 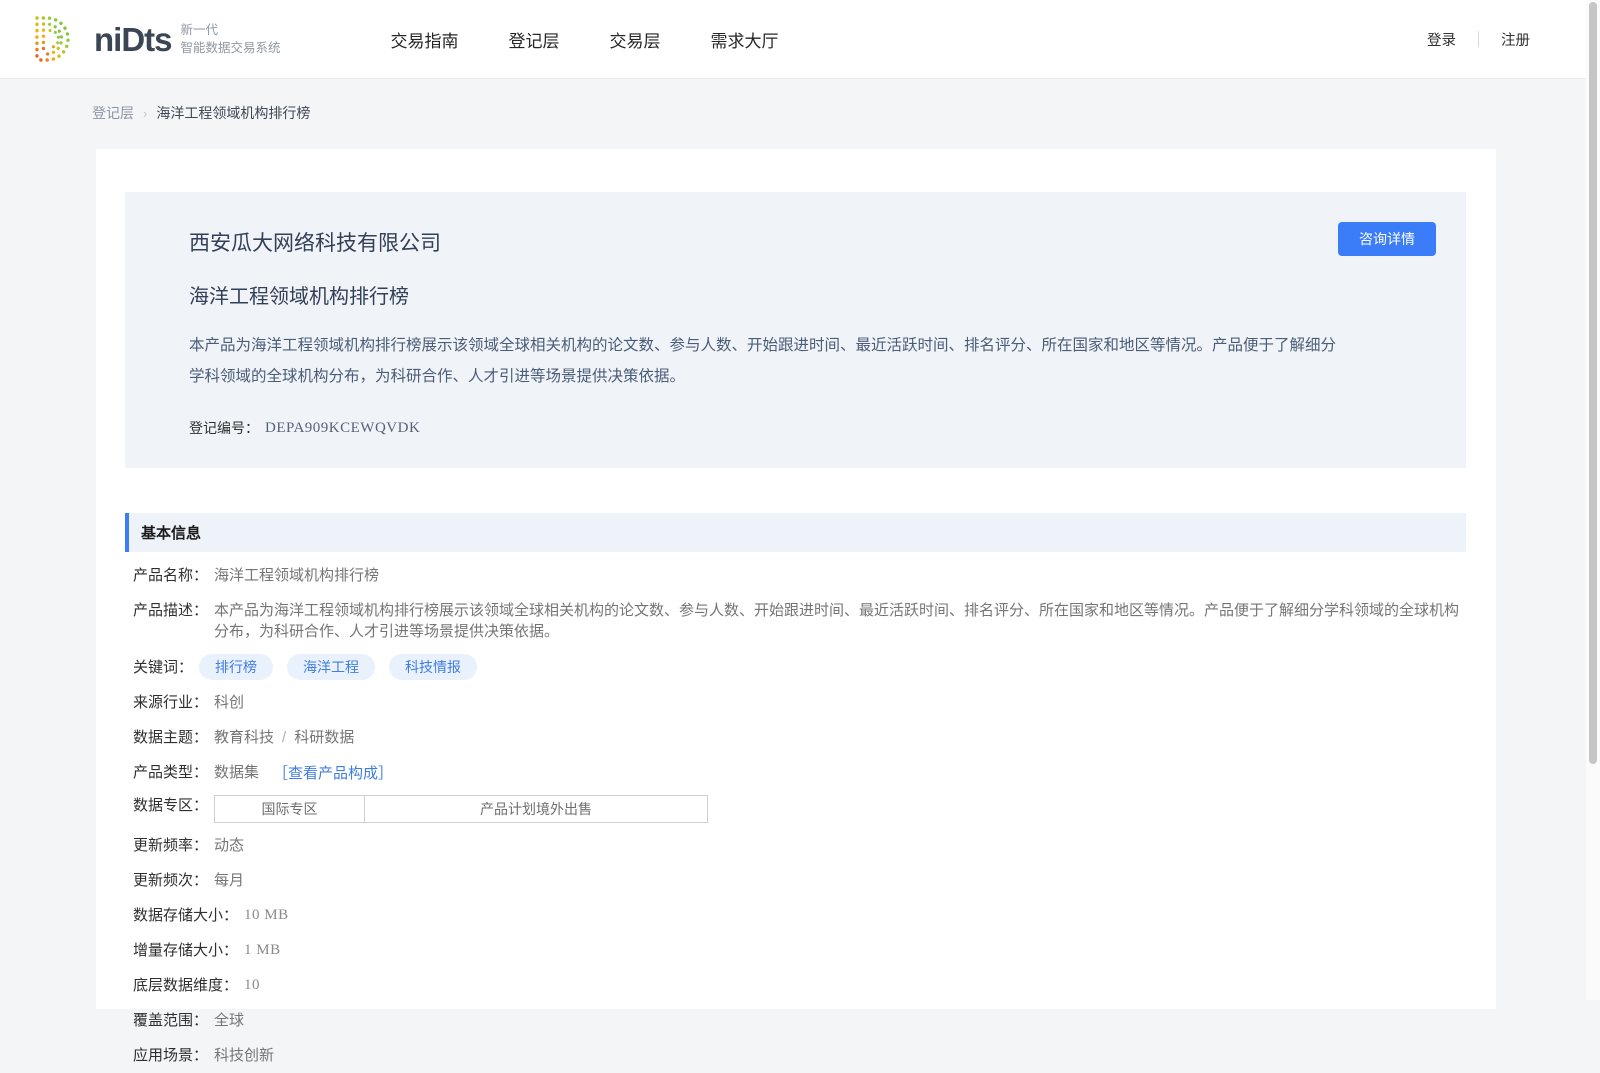 What do you see at coordinates (745, 39) in the screenshot?
I see `nav-item-demand-hall: 需求大厅` at bounding box center [745, 39].